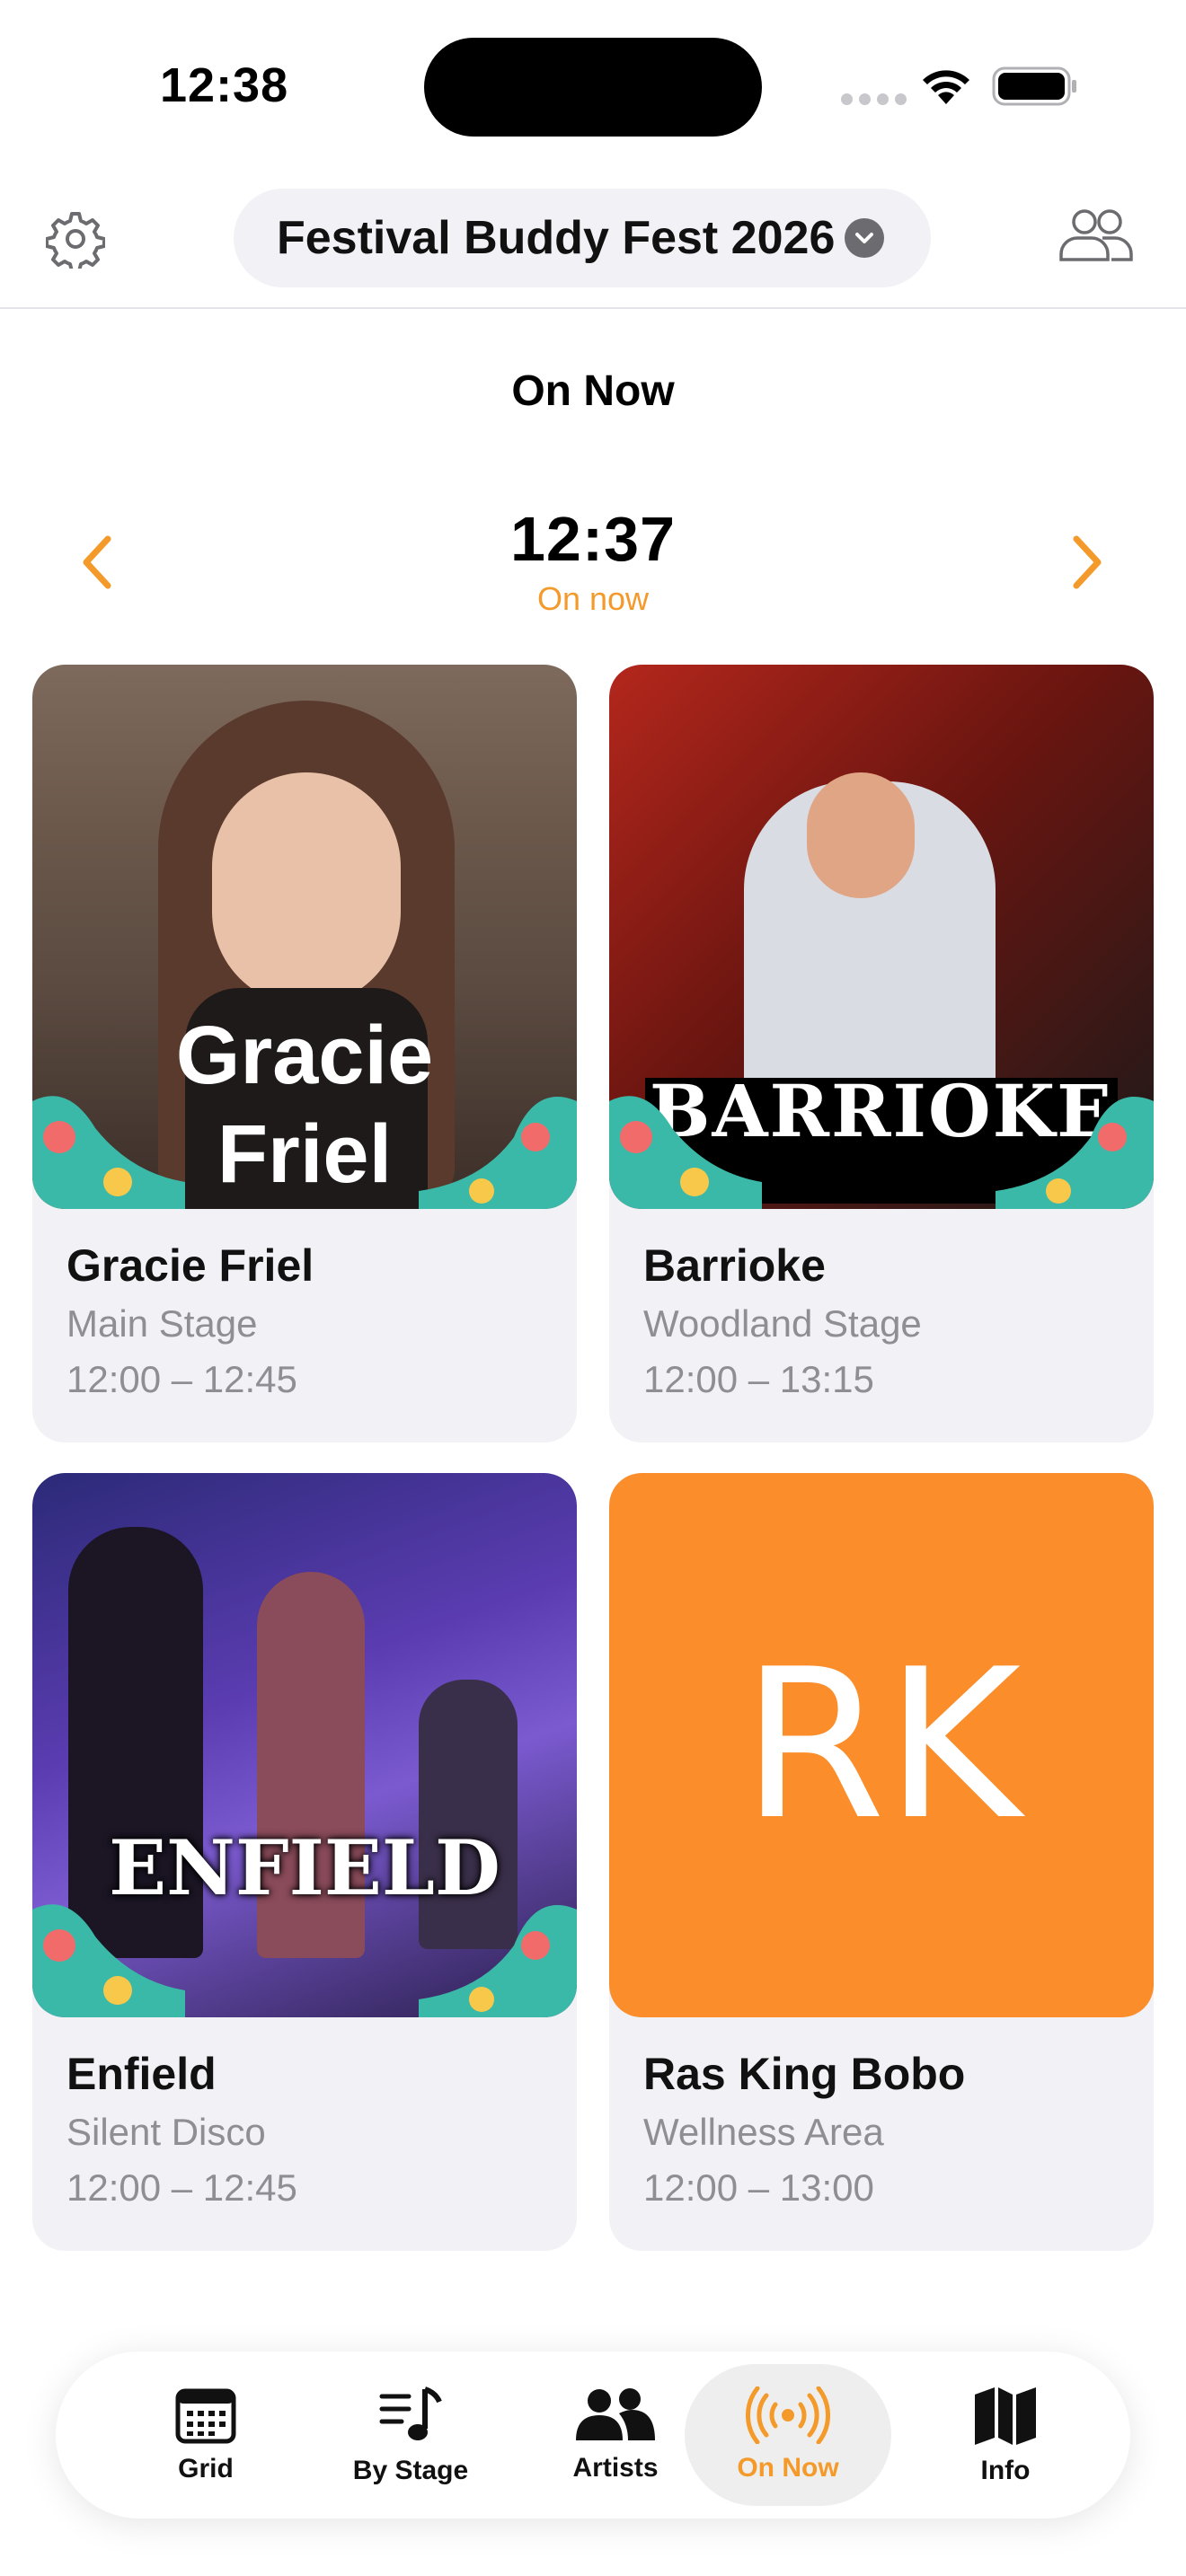 The image size is (1186, 2576). I want to click on tab-label: Artists, so click(615, 2468).